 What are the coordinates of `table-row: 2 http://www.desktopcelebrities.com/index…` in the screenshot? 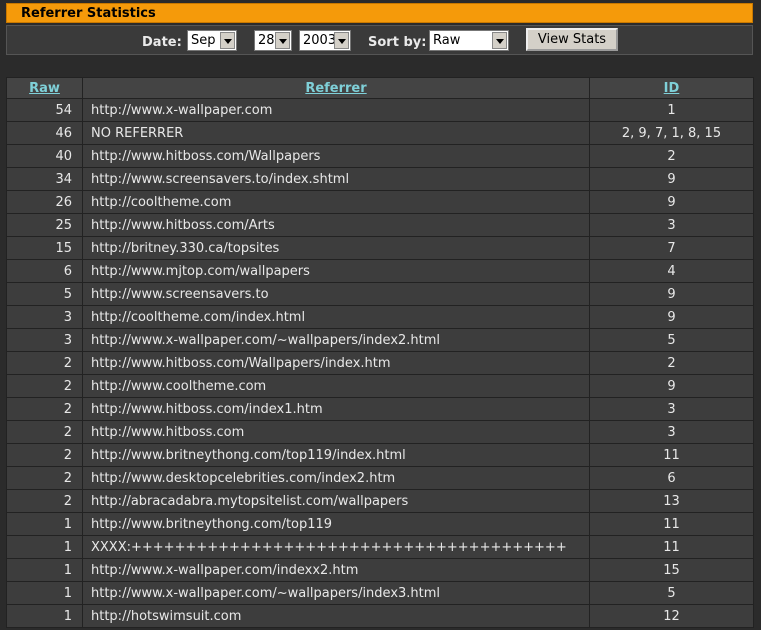 It's located at (380, 478).